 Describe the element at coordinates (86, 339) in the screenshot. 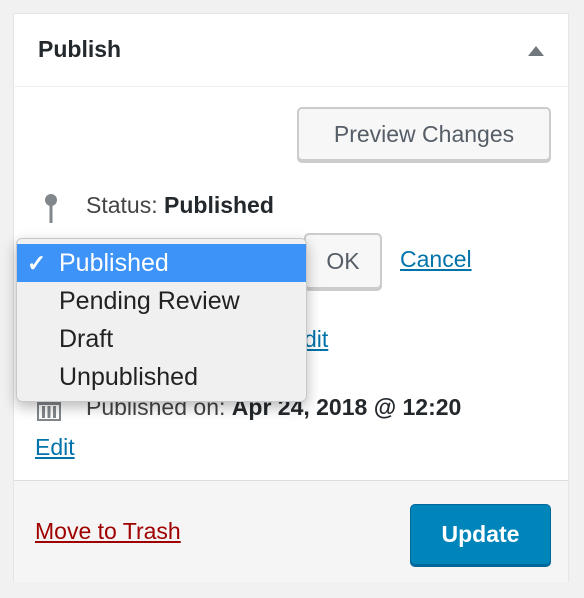

I see `status-option-label: Draft` at that location.